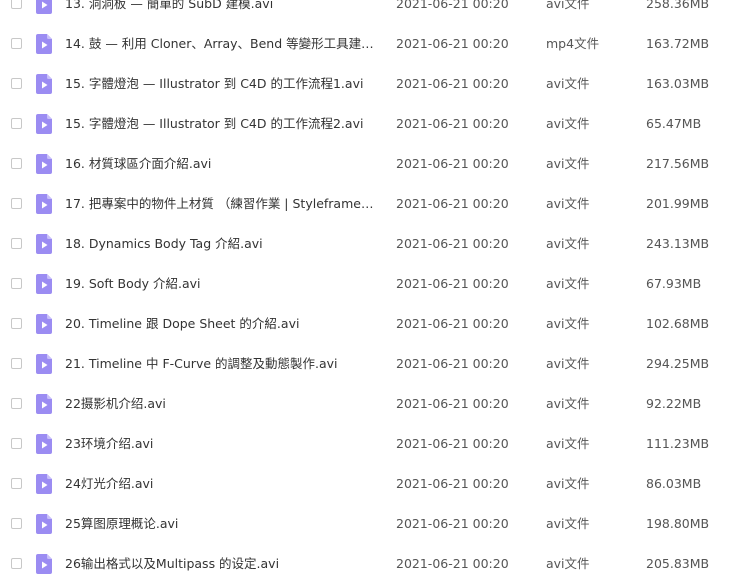 The height and width of the screenshot is (584, 755). What do you see at coordinates (224, 404) in the screenshot?
I see `file-name: 22摄影机介绍.avi` at bounding box center [224, 404].